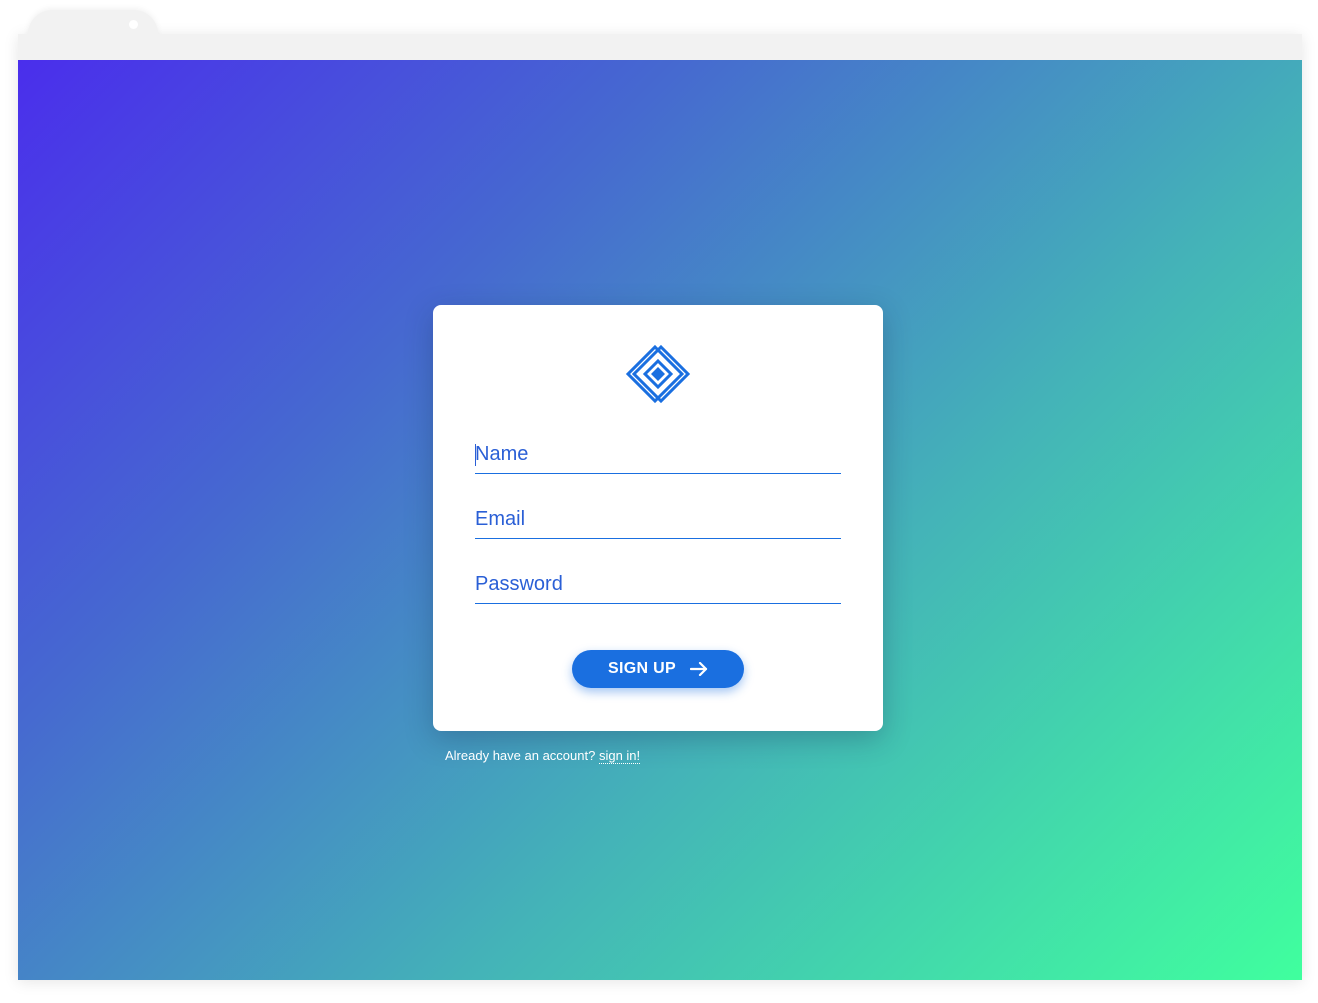 The height and width of the screenshot is (1003, 1318). Describe the element at coordinates (658, 374) in the screenshot. I see `diamond-logo-icon` at that location.